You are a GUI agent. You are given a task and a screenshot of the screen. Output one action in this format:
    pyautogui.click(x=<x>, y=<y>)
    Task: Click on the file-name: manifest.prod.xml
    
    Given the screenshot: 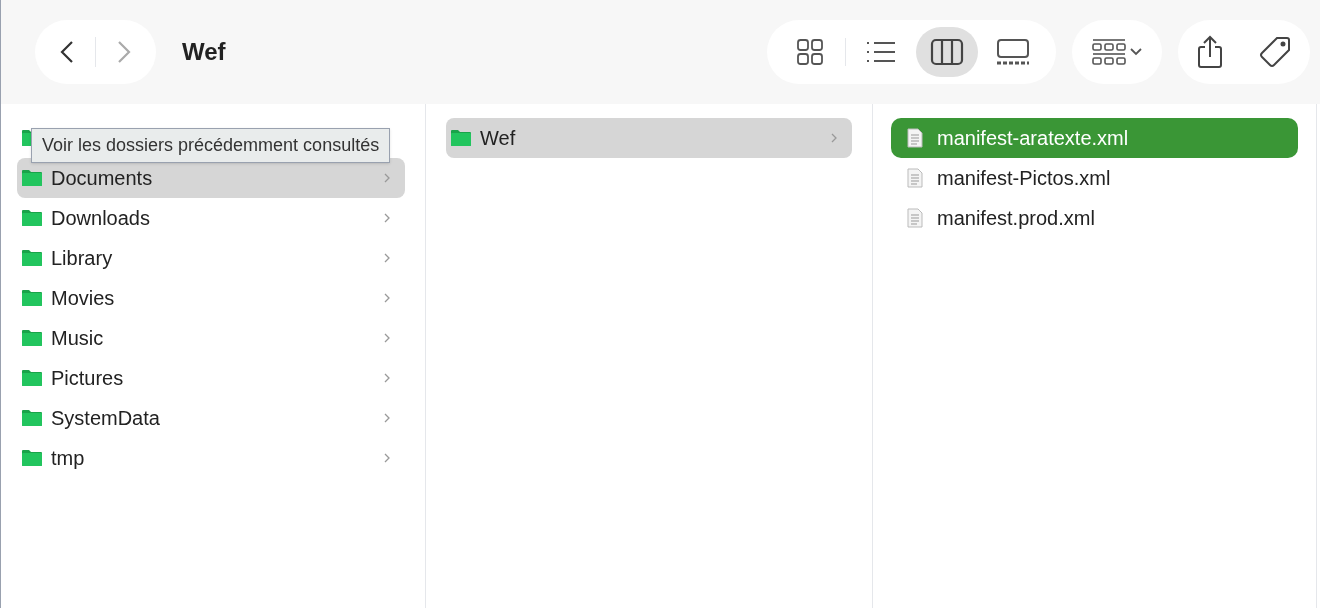 What is the action you would take?
    pyautogui.click(x=1016, y=218)
    